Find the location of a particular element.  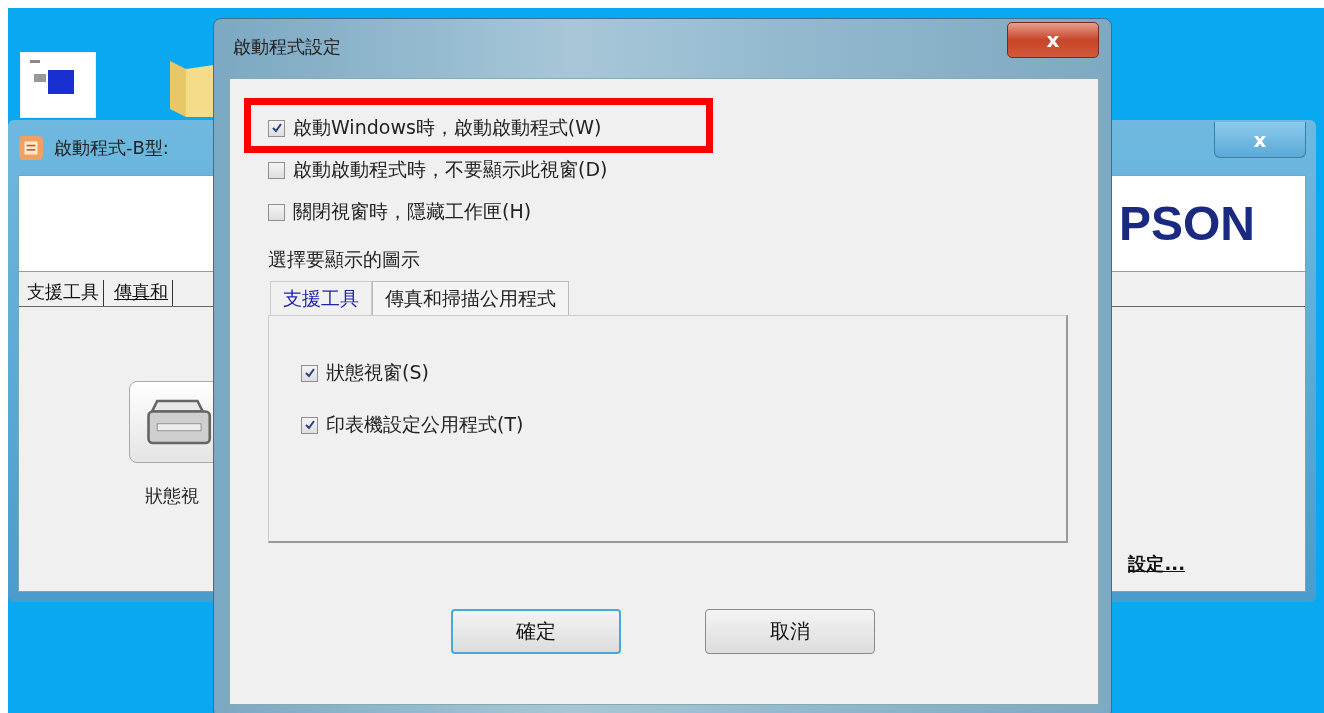

dialog-button: 確定 is located at coordinates (536, 631).